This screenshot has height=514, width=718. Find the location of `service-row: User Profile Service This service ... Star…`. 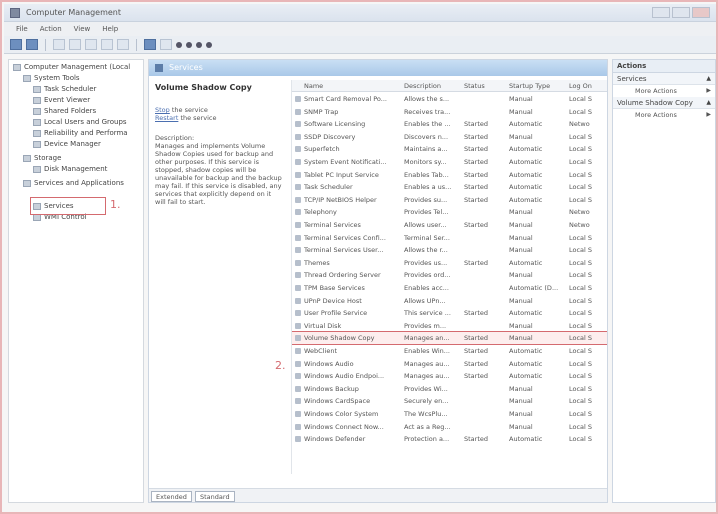

service-row: User Profile Service This service ... Star… is located at coordinates (449, 313).